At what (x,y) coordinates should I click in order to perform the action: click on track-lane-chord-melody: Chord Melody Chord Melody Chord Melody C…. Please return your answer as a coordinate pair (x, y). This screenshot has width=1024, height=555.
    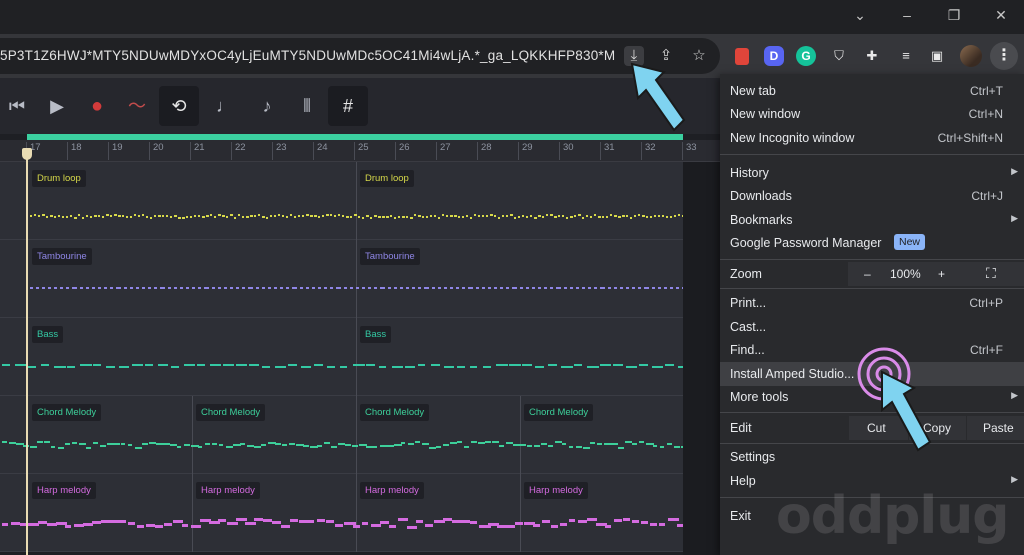
    Looking at the image, I should click on (341, 435).